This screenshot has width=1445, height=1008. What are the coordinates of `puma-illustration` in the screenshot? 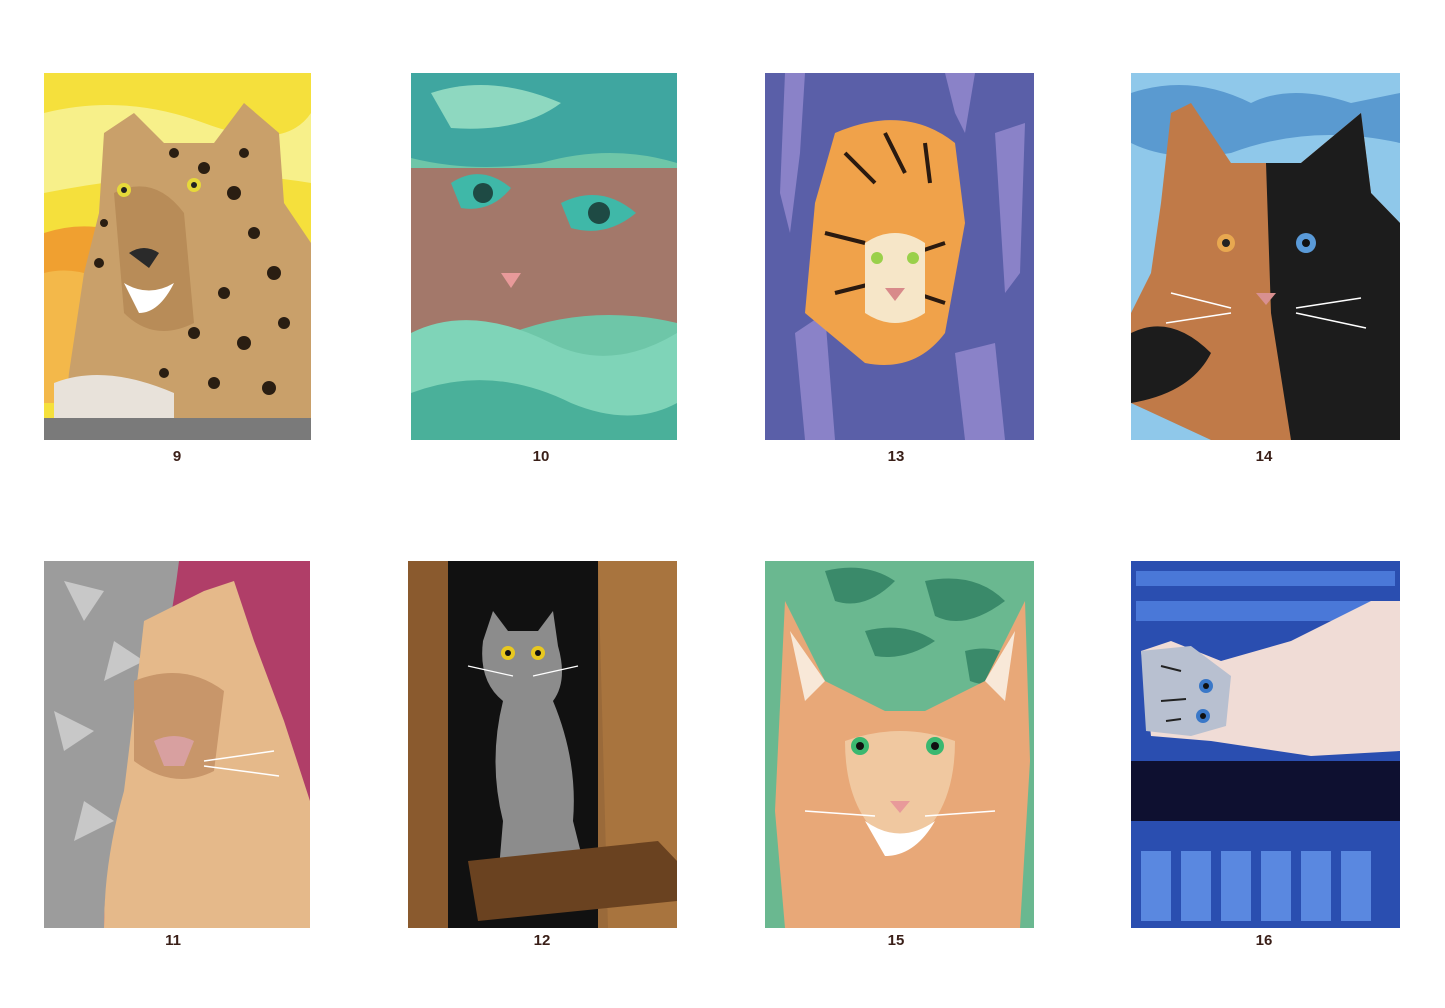 It's located at (177, 744).